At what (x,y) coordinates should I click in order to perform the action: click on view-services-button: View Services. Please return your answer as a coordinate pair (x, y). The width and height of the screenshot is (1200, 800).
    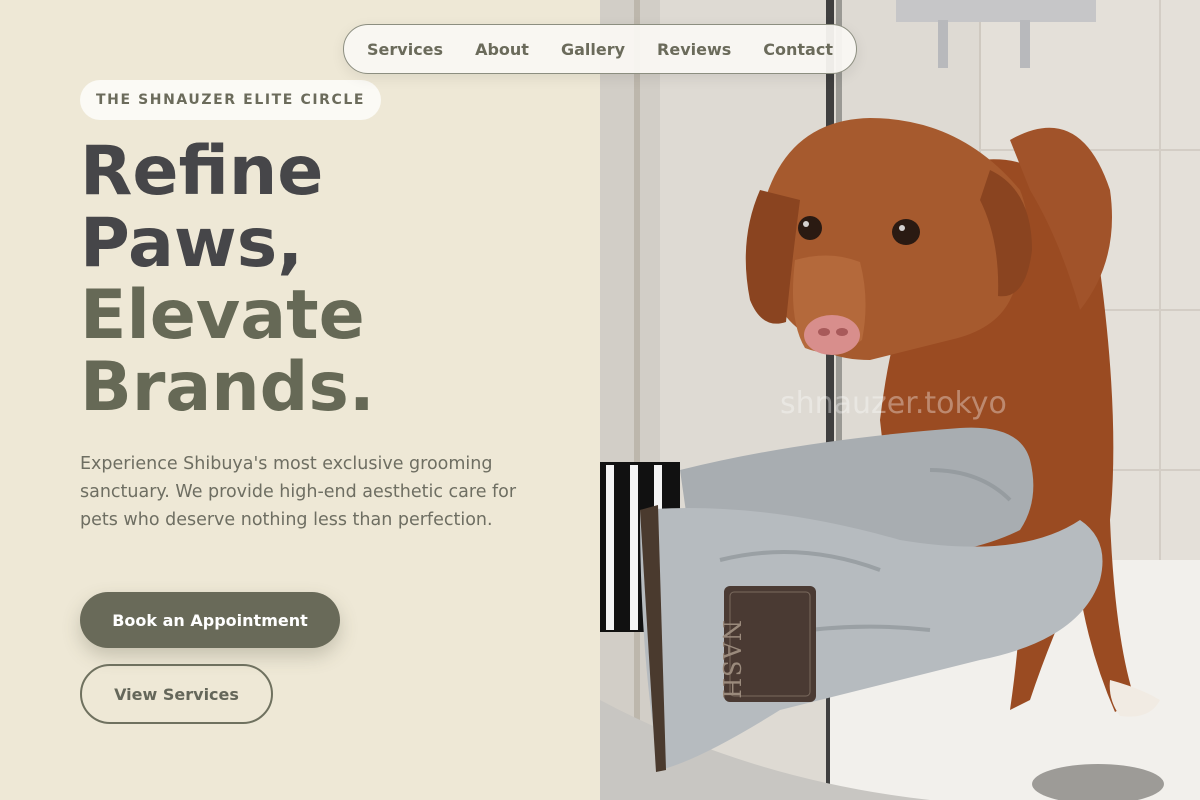
    Looking at the image, I should click on (176, 694).